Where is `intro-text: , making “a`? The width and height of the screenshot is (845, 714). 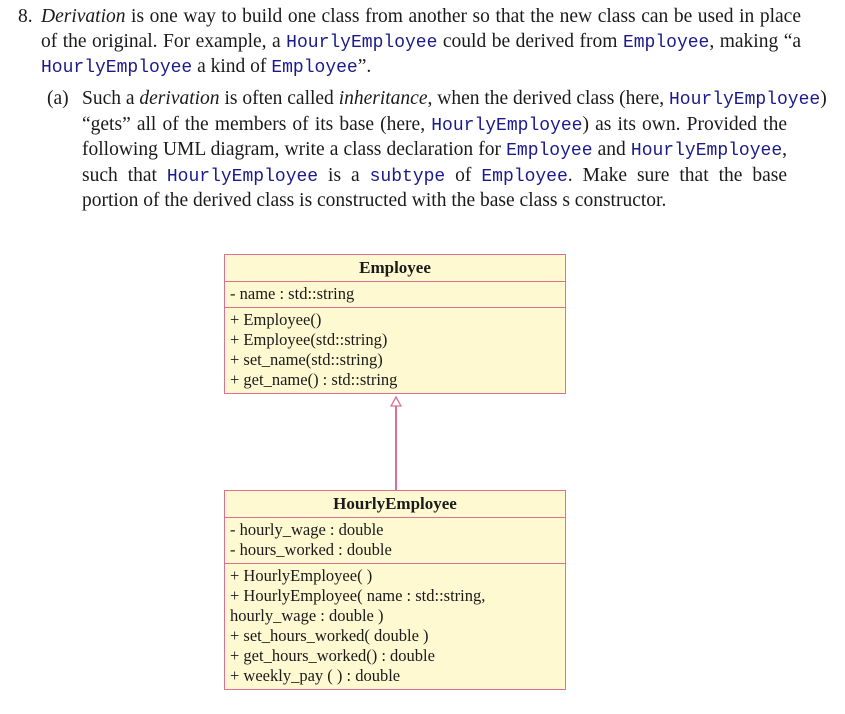 intro-text: , making “a is located at coordinates (755, 41).